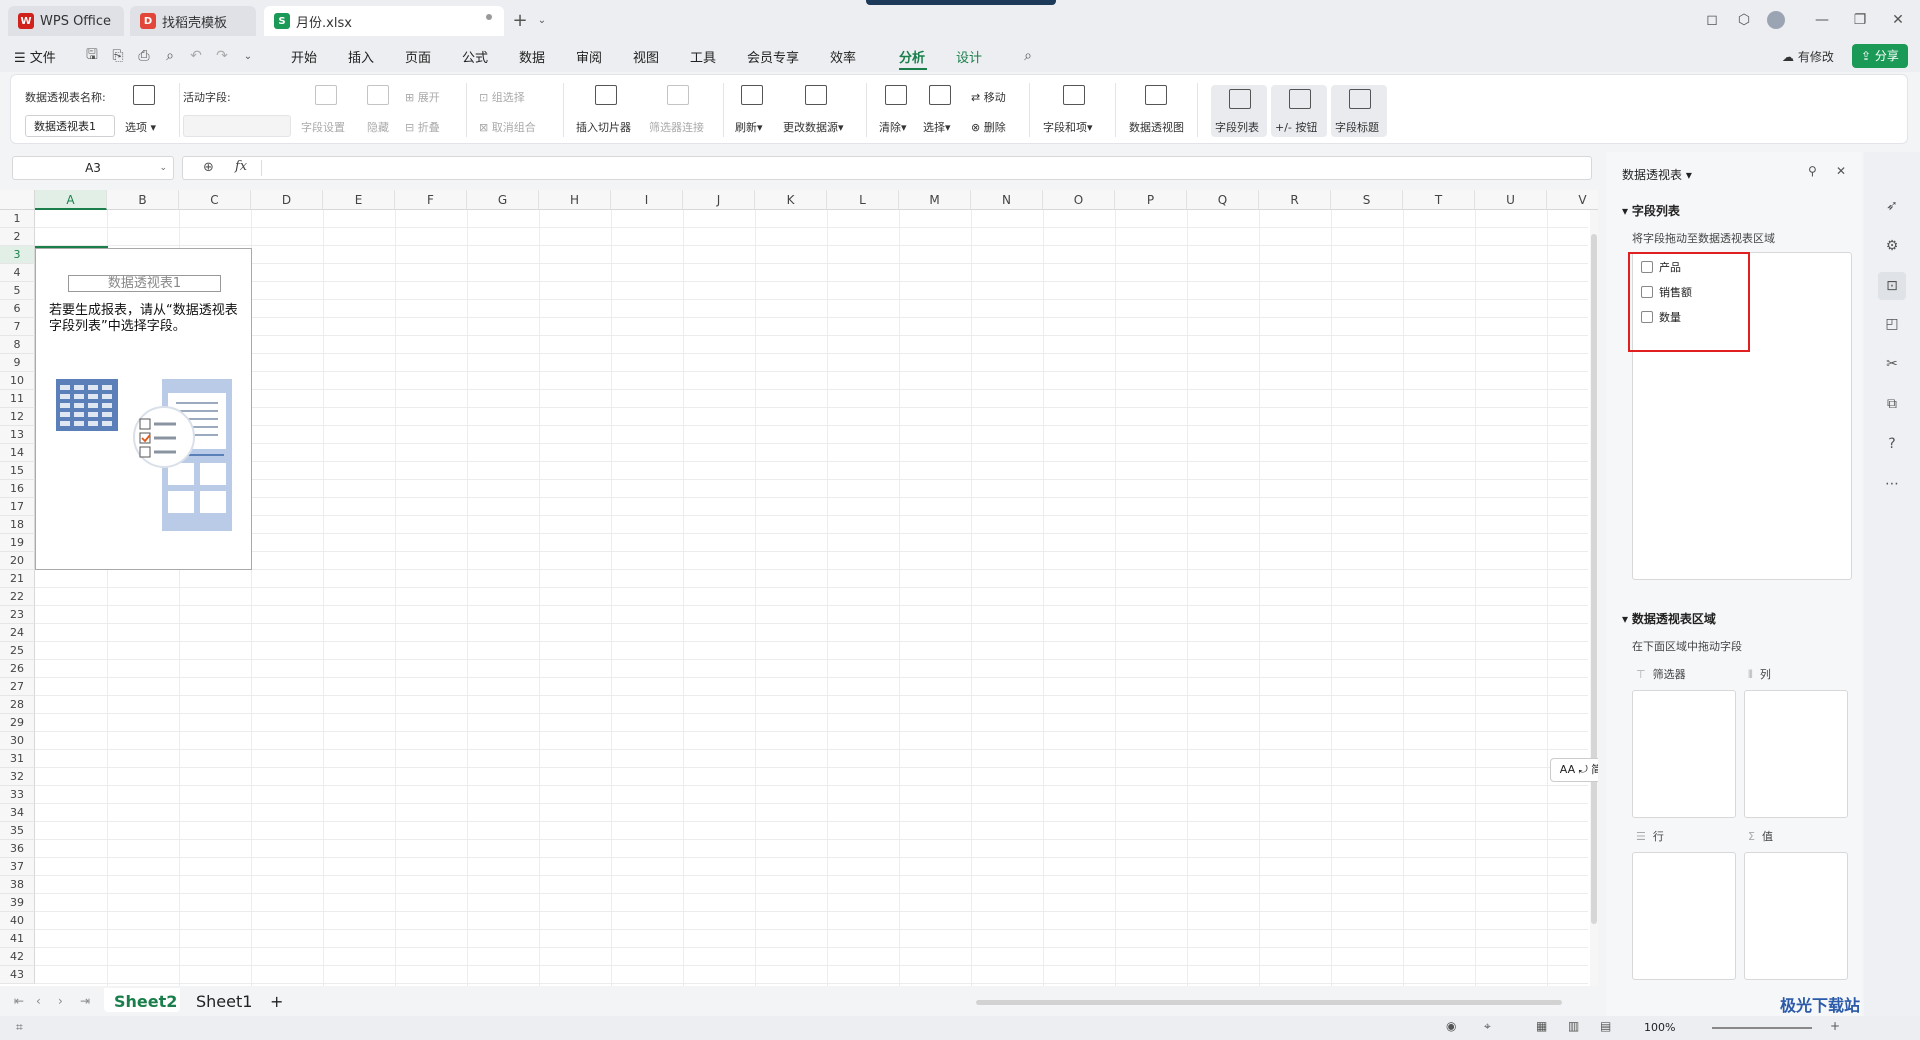 This screenshot has height=1040, width=1920. Describe the element at coordinates (1712, 20) in the screenshot. I see `window-restore-icon: ◻` at that location.